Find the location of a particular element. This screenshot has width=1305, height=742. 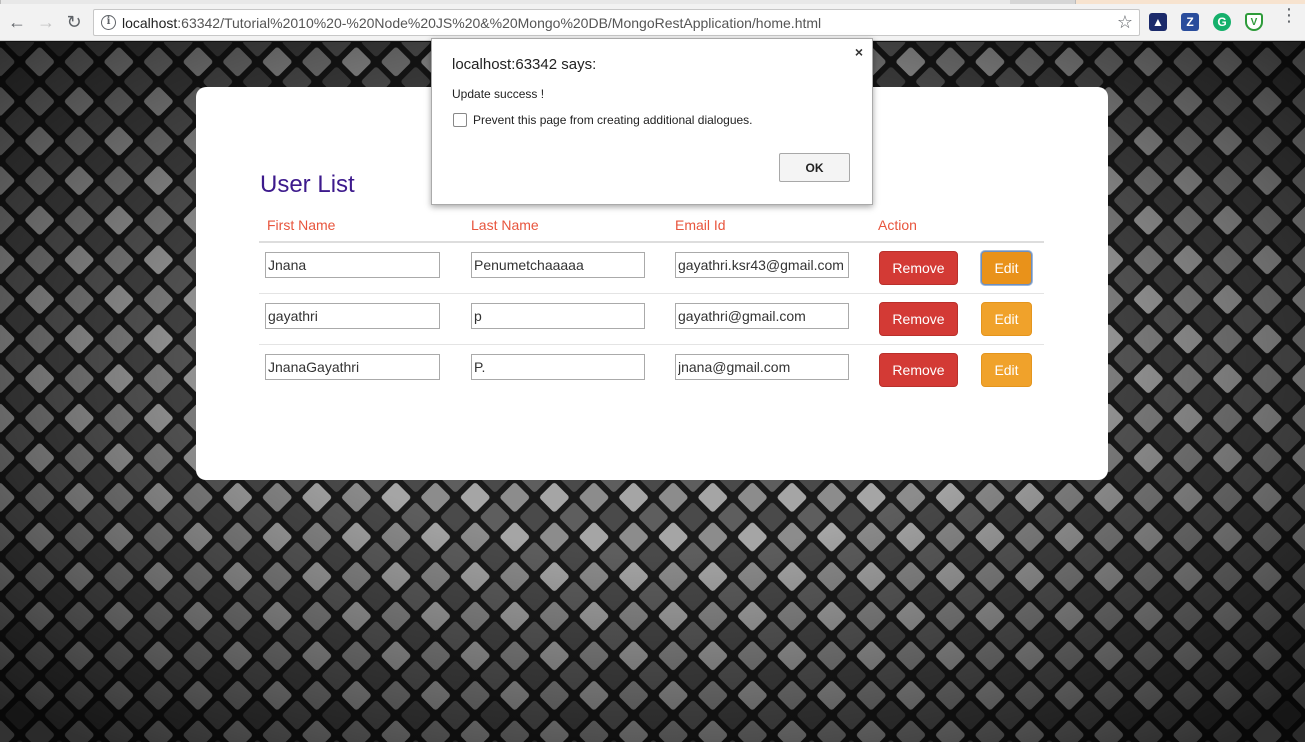

grammarly-extension-icon: G is located at coordinates (1222, 22).